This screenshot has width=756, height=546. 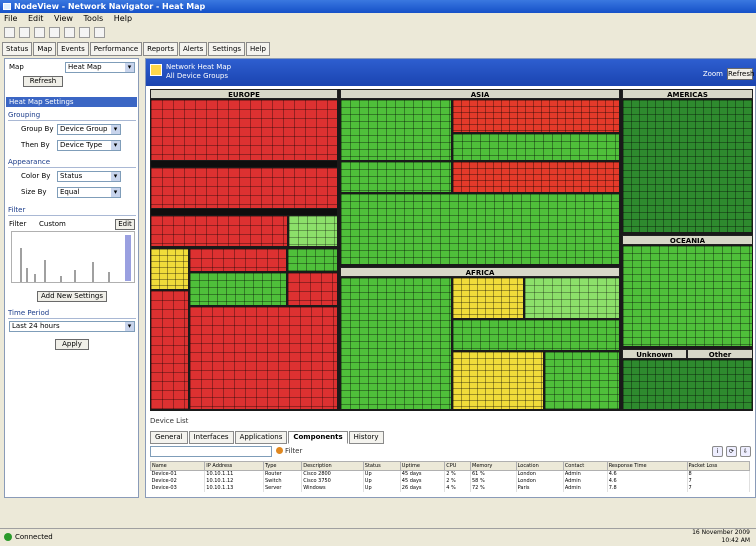 What do you see at coordinates (422, 466) in the screenshot?
I see `column-header: Uptime` at bounding box center [422, 466].